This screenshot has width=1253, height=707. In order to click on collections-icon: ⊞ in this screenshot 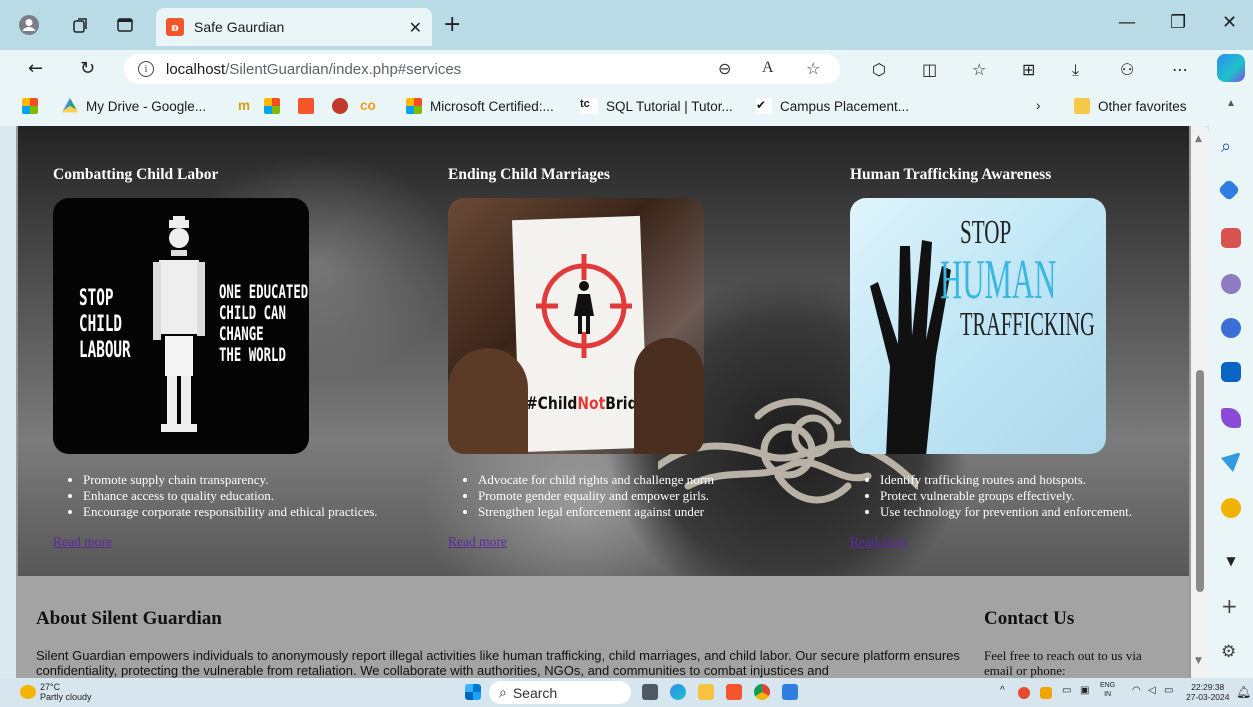, I will do `click(1028, 69)`.